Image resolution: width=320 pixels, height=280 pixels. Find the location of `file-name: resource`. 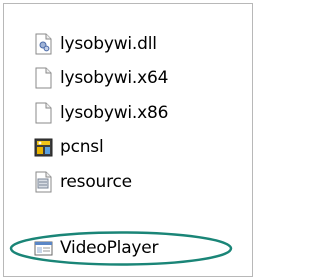

file-name: resource is located at coordinates (96, 182).